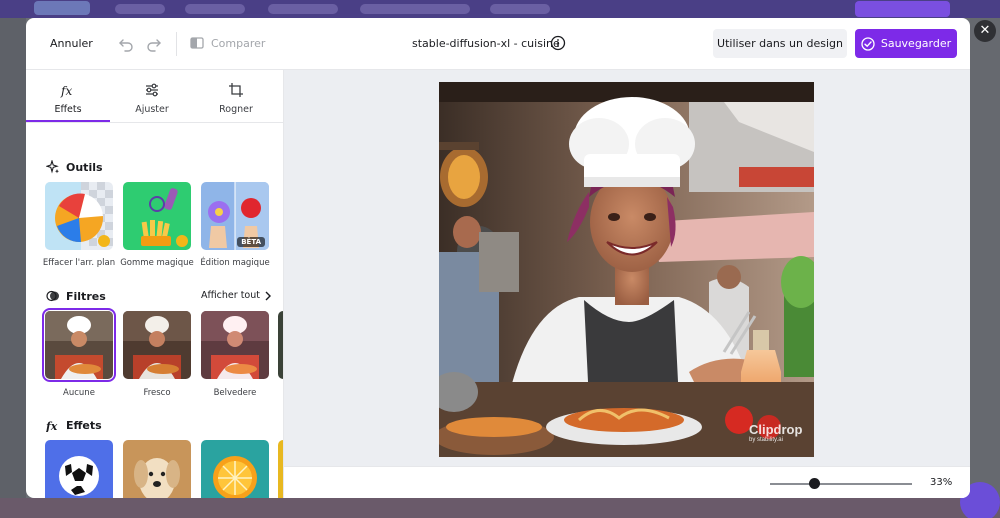  What do you see at coordinates (126, 44) in the screenshot?
I see `undo-icon` at bounding box center [126, 44].